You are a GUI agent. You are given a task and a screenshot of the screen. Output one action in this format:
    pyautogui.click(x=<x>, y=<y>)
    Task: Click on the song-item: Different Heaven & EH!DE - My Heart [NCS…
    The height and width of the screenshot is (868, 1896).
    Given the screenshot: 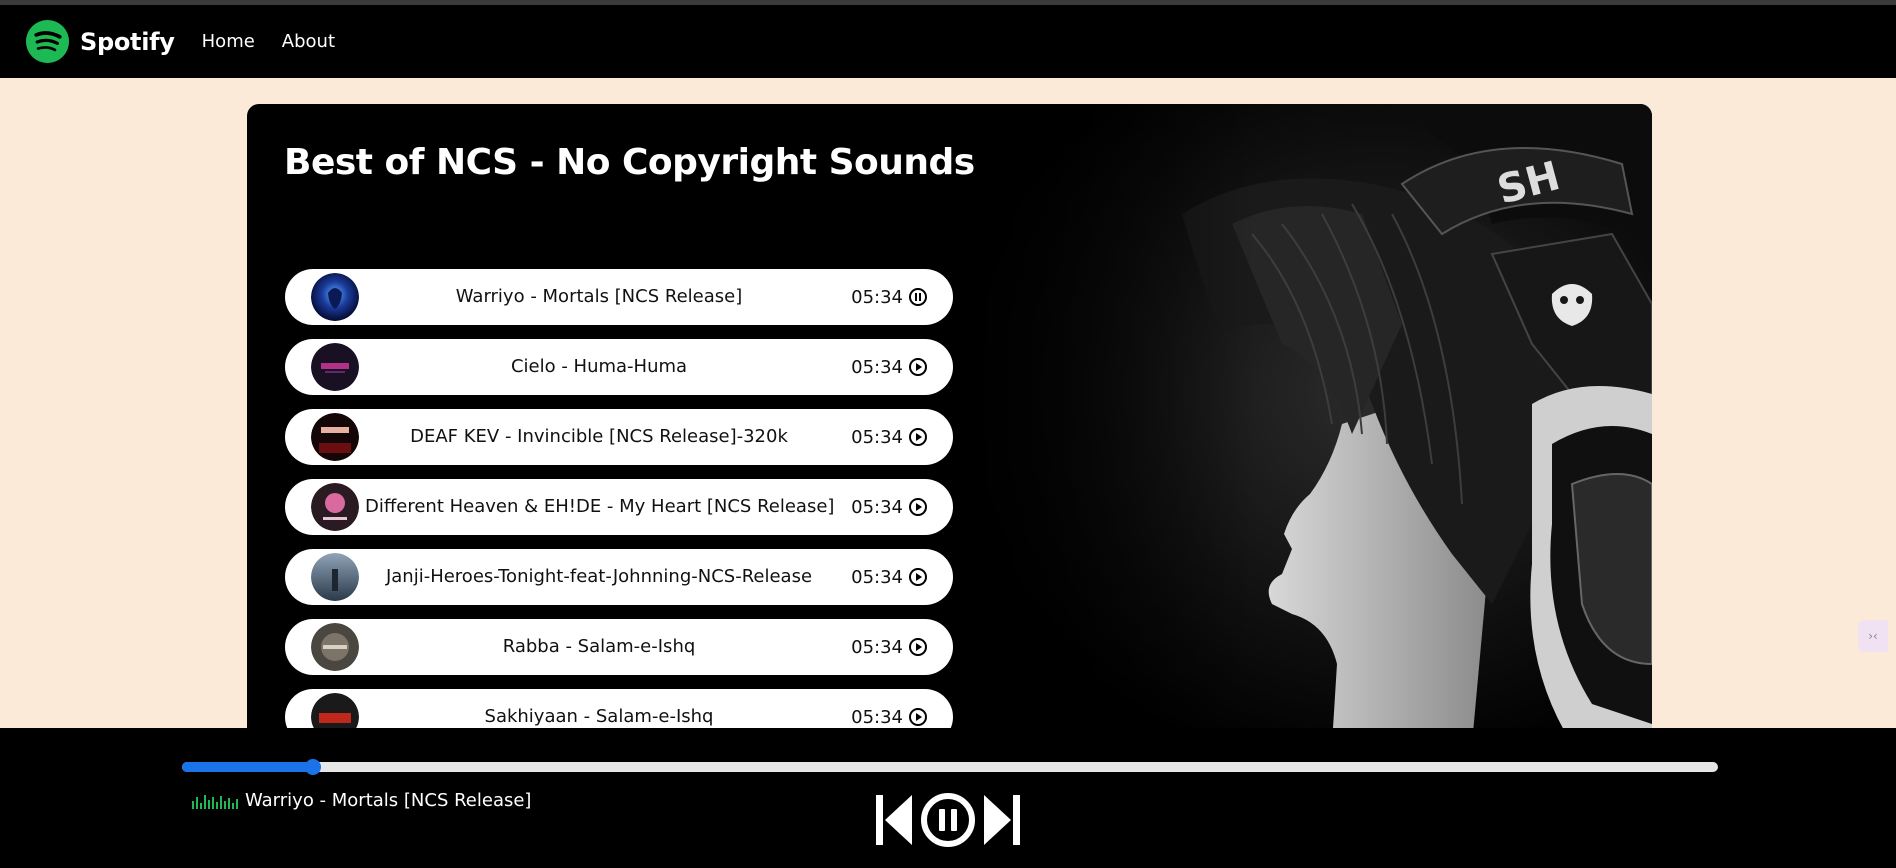 What is the action you would take?
    pyautogui.click(x=619, y=507)
    